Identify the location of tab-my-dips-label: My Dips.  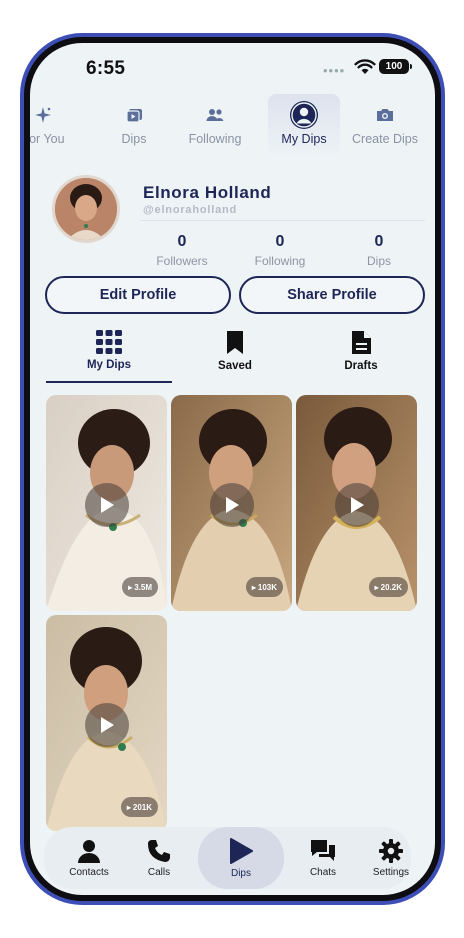
(304, 139).